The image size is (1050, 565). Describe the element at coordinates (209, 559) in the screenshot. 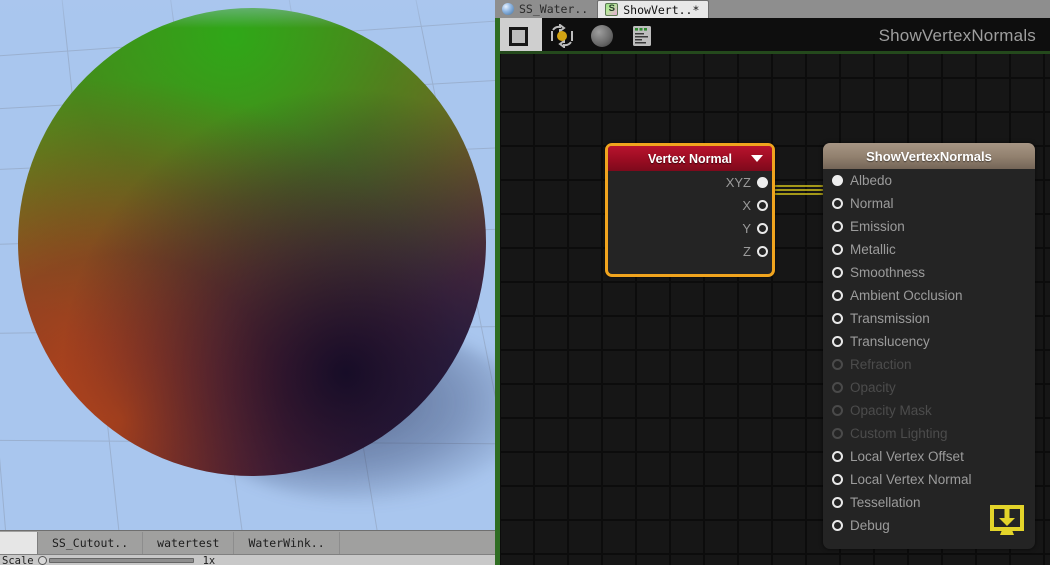

I see `scale-value: 1x` at that location.